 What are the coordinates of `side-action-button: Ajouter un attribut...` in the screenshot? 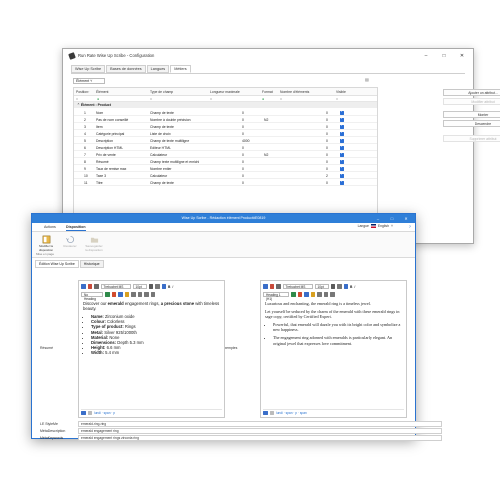 It's located at (471, 92).